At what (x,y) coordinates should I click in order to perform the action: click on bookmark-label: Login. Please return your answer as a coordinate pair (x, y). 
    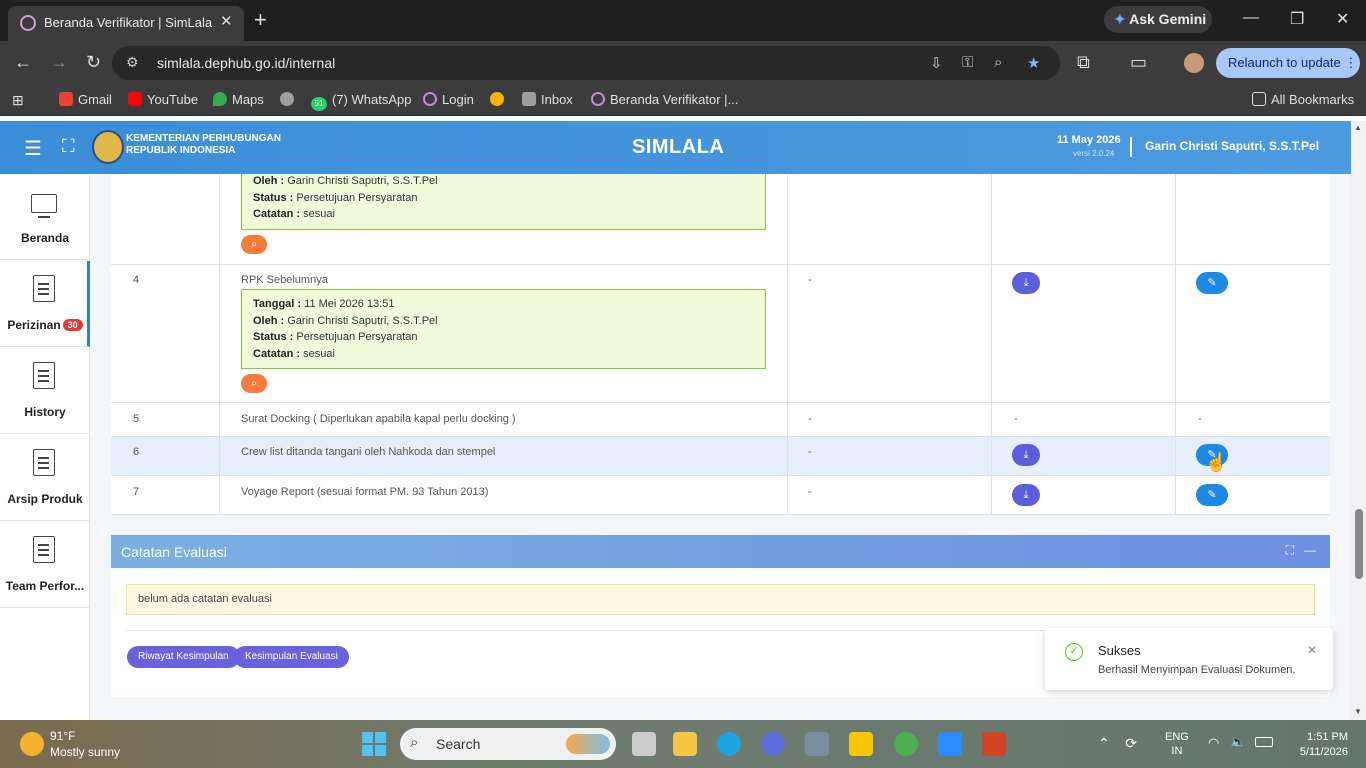
    Looking at the image, I should click on (458, 99).